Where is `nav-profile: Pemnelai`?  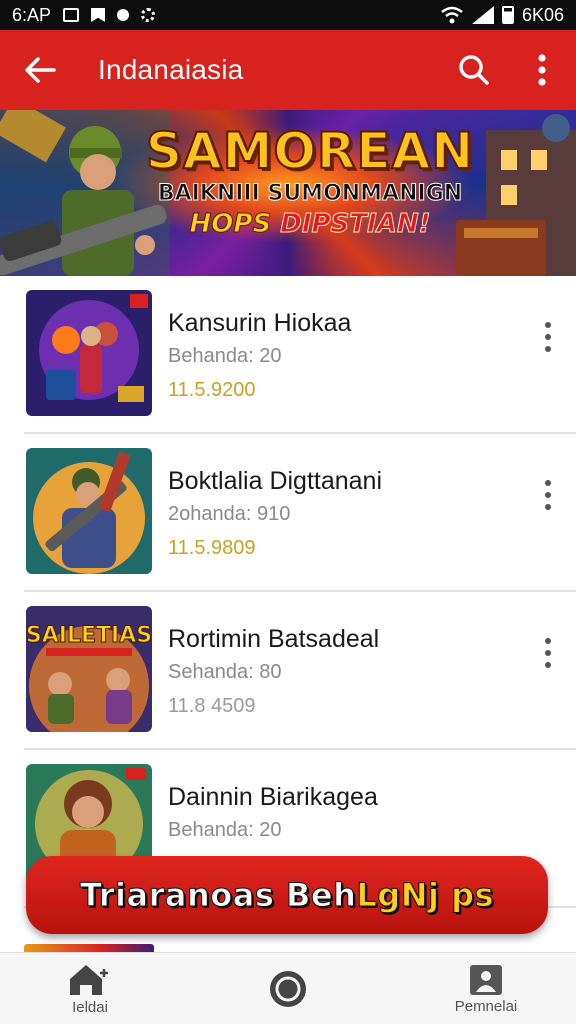 nav-profile: Pemnelai is located at coordinates (486, 988).